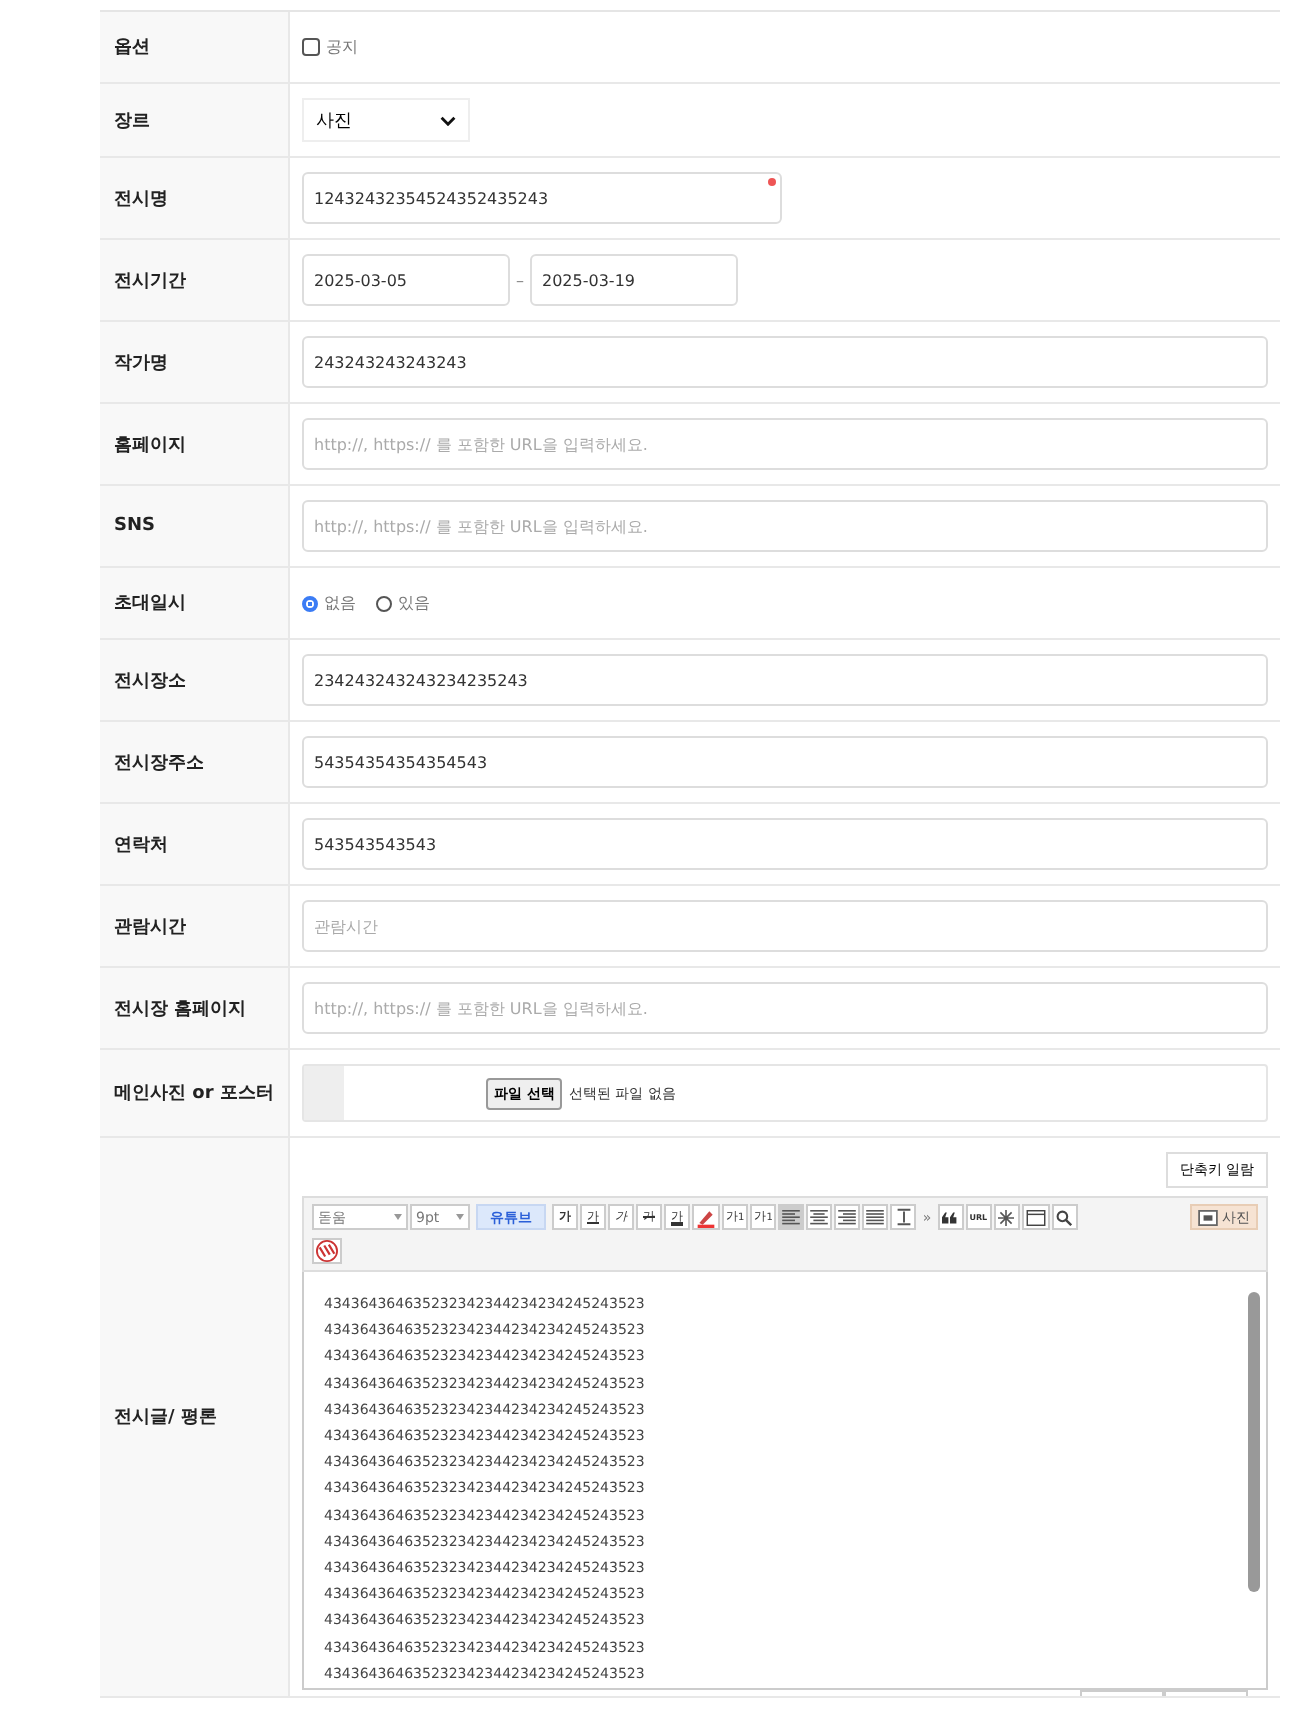  What do you see at coordinates (195, 762) in the screenshot?
I see `field-label: 전시장주소` at bounding box center [195, 762].